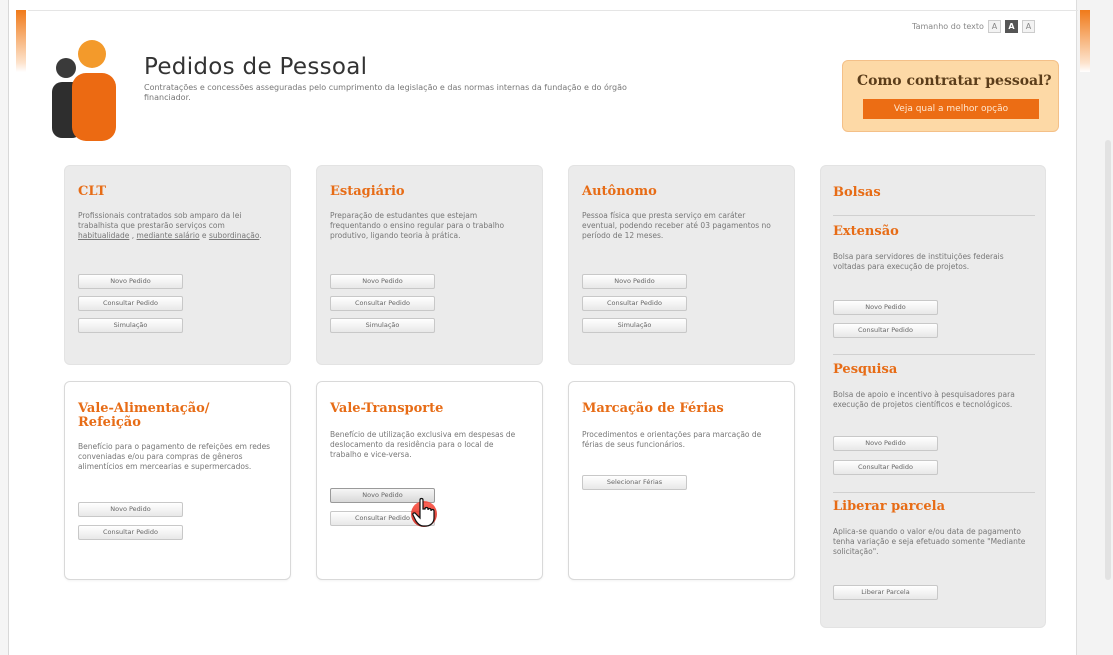 The width and height of the screenshot is (1113, 655). What do you see at coordinates (951, 109) in the screenshot?
I see `best-option-button: Veja qual a melhor opção` at bounding box center [951, 109].